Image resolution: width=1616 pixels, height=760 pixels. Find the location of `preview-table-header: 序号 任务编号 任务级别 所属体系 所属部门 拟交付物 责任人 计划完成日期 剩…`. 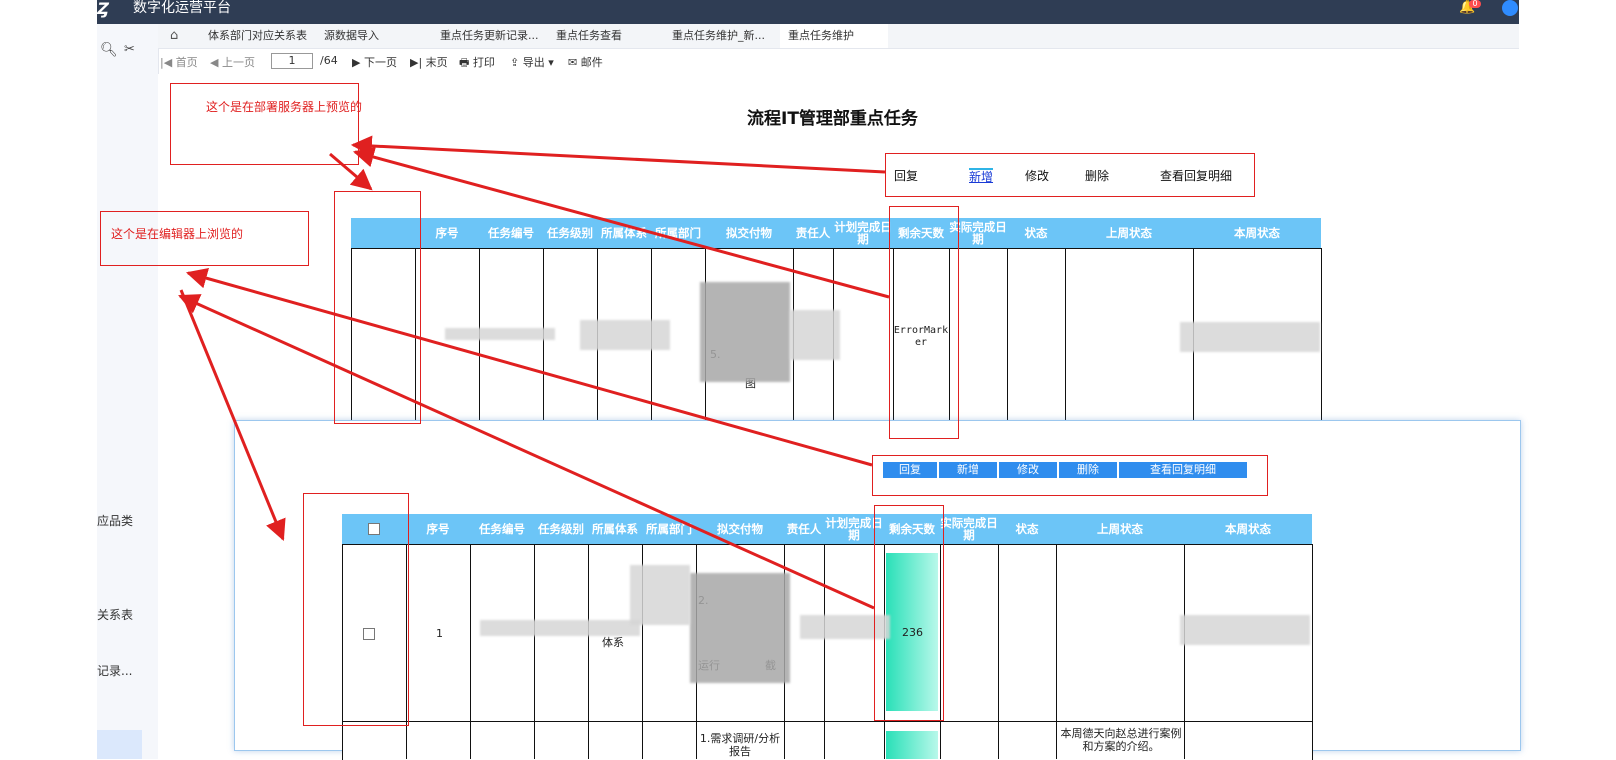

preview-table-header: 序号 任务编号 任务级别 所属体系 所属部门 拟交付物 责任人 计划完成日期 剩… is located at coordinates (836, 233).